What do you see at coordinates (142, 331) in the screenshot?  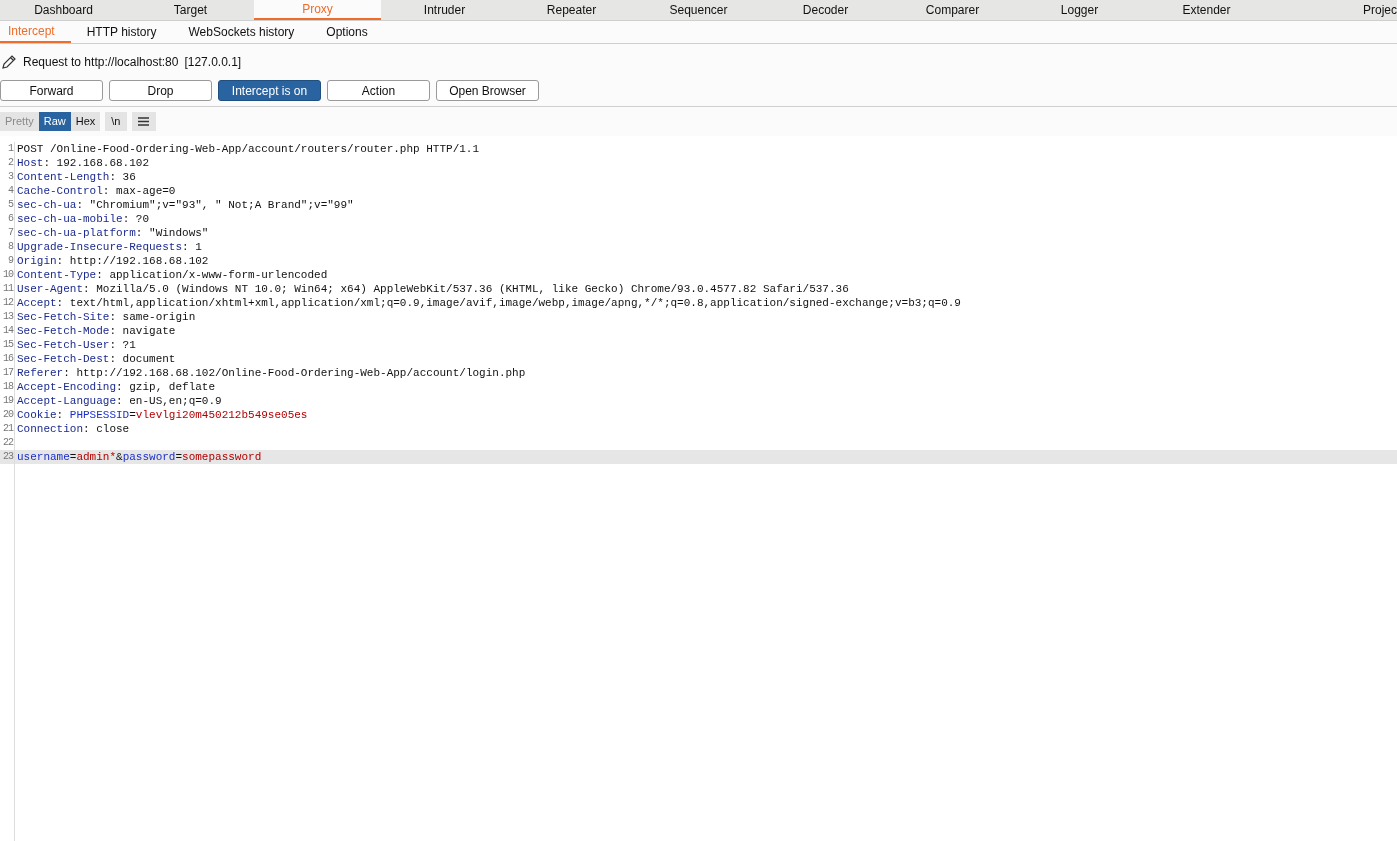 I see `header-value: : navigate` at bounding box center [142, 331].